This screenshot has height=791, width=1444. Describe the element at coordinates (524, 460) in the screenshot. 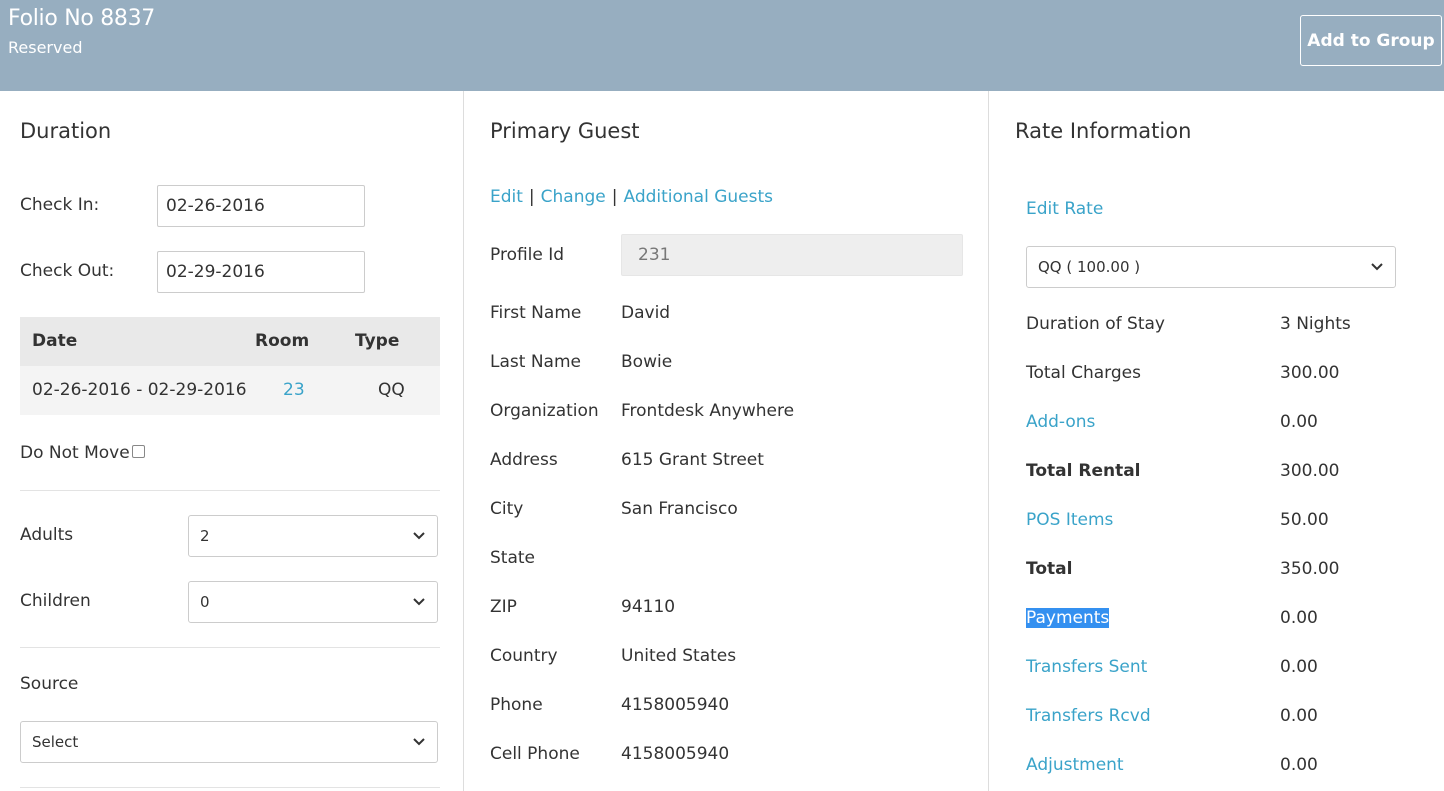

I see `address-label: Address` at that location.